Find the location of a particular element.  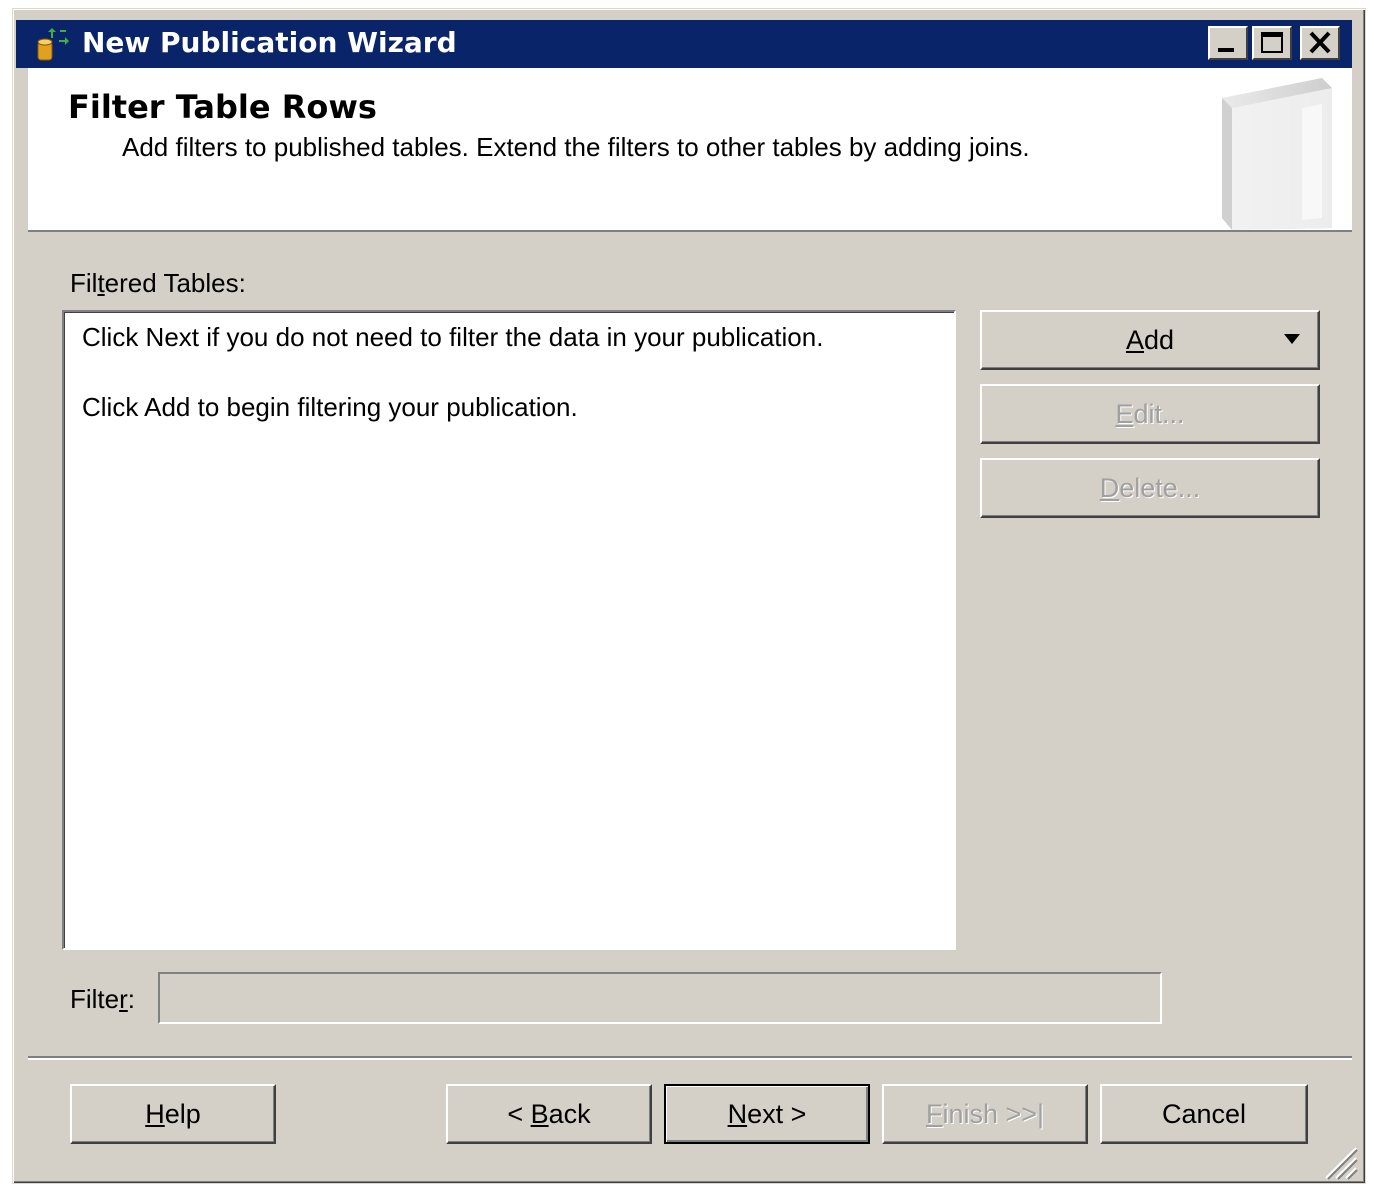

wizard-book-graphic is located at coordinates (1277, 154).